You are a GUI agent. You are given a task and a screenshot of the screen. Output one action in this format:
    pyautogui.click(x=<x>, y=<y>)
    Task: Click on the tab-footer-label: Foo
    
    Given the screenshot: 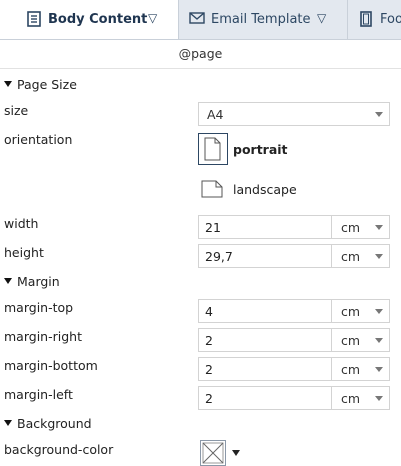 What is the action you would take?
    pyautogui.click(x=390, y=19)
    